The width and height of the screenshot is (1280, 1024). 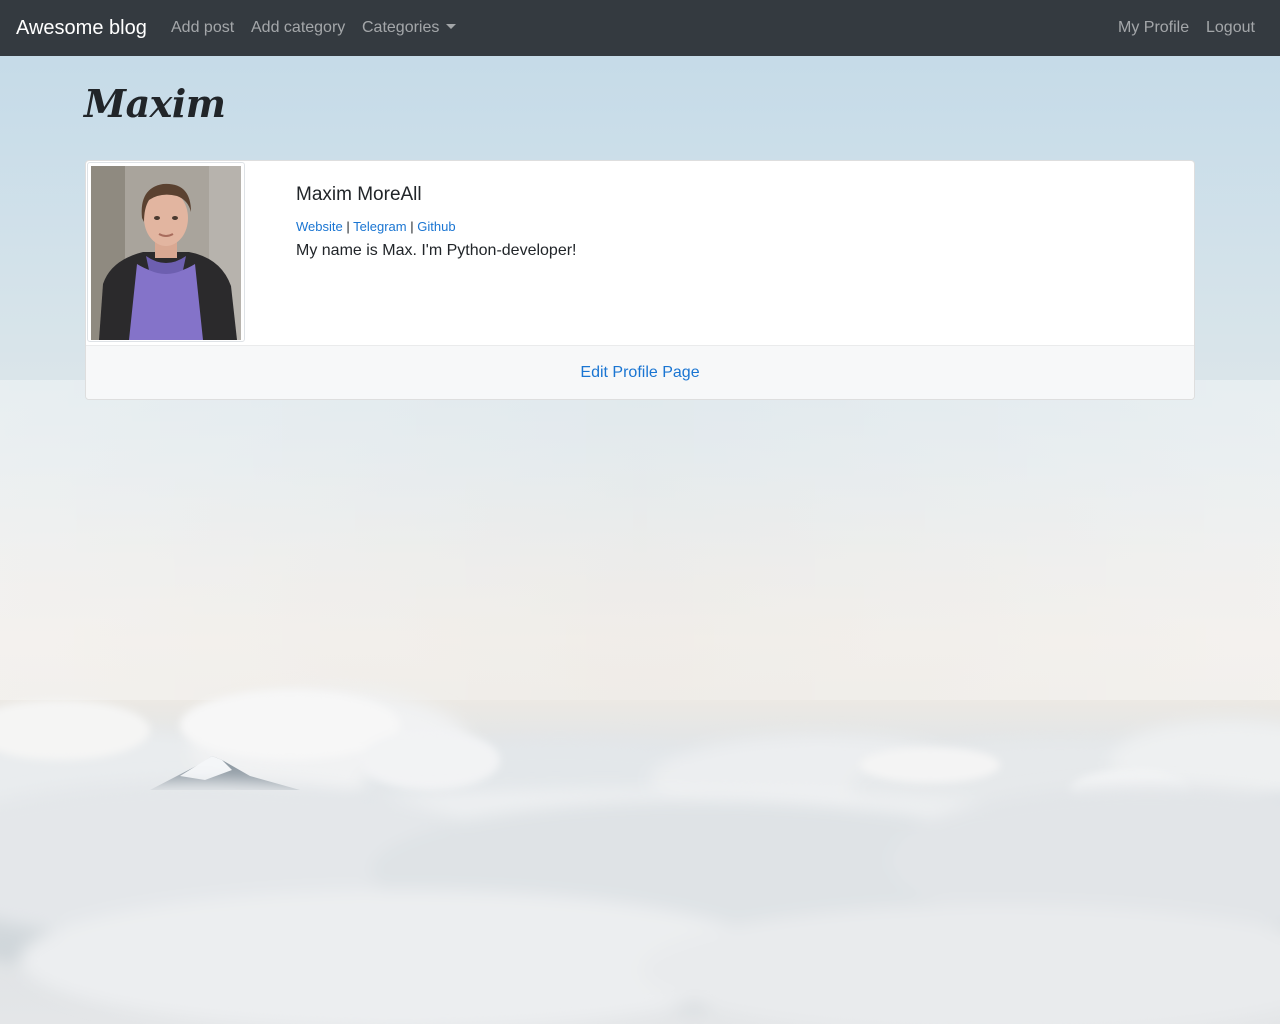 I want to click on nav-categories-label: Categories, so click(x=401, y=27).